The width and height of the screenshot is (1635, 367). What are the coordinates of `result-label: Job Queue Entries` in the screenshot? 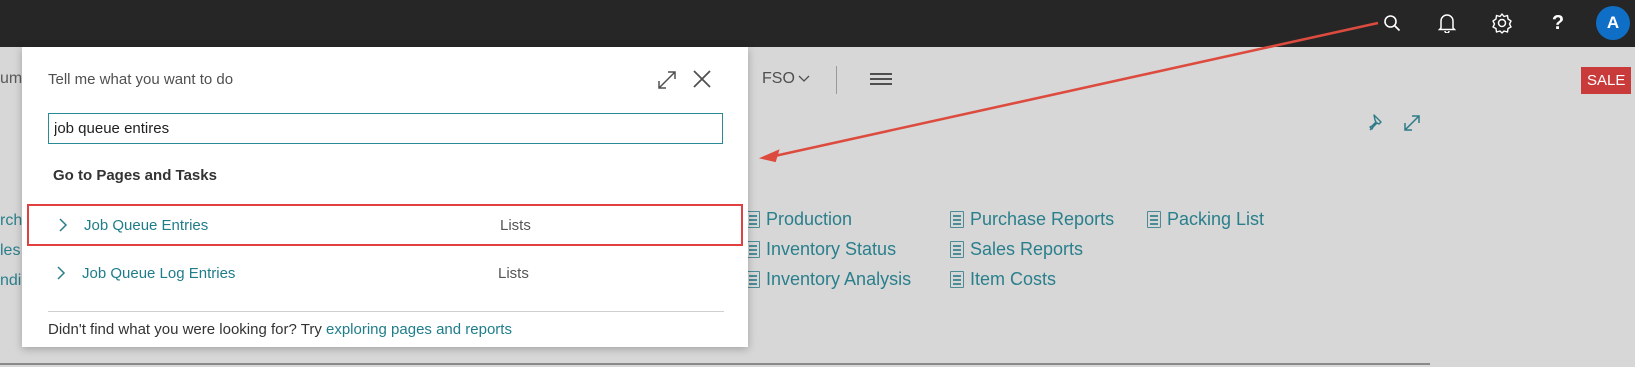 It's located at (146, 225).